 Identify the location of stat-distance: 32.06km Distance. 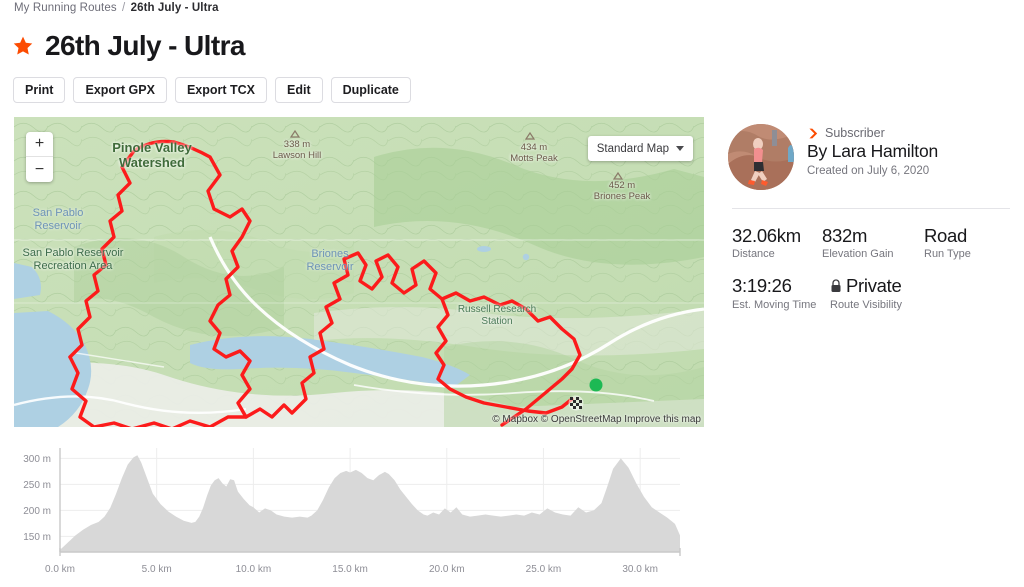
(777, 242).